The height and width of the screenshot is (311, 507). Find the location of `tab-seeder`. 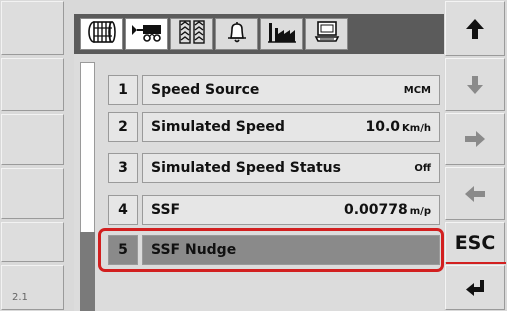

tab-seeder is located at coordinates (146, 34).